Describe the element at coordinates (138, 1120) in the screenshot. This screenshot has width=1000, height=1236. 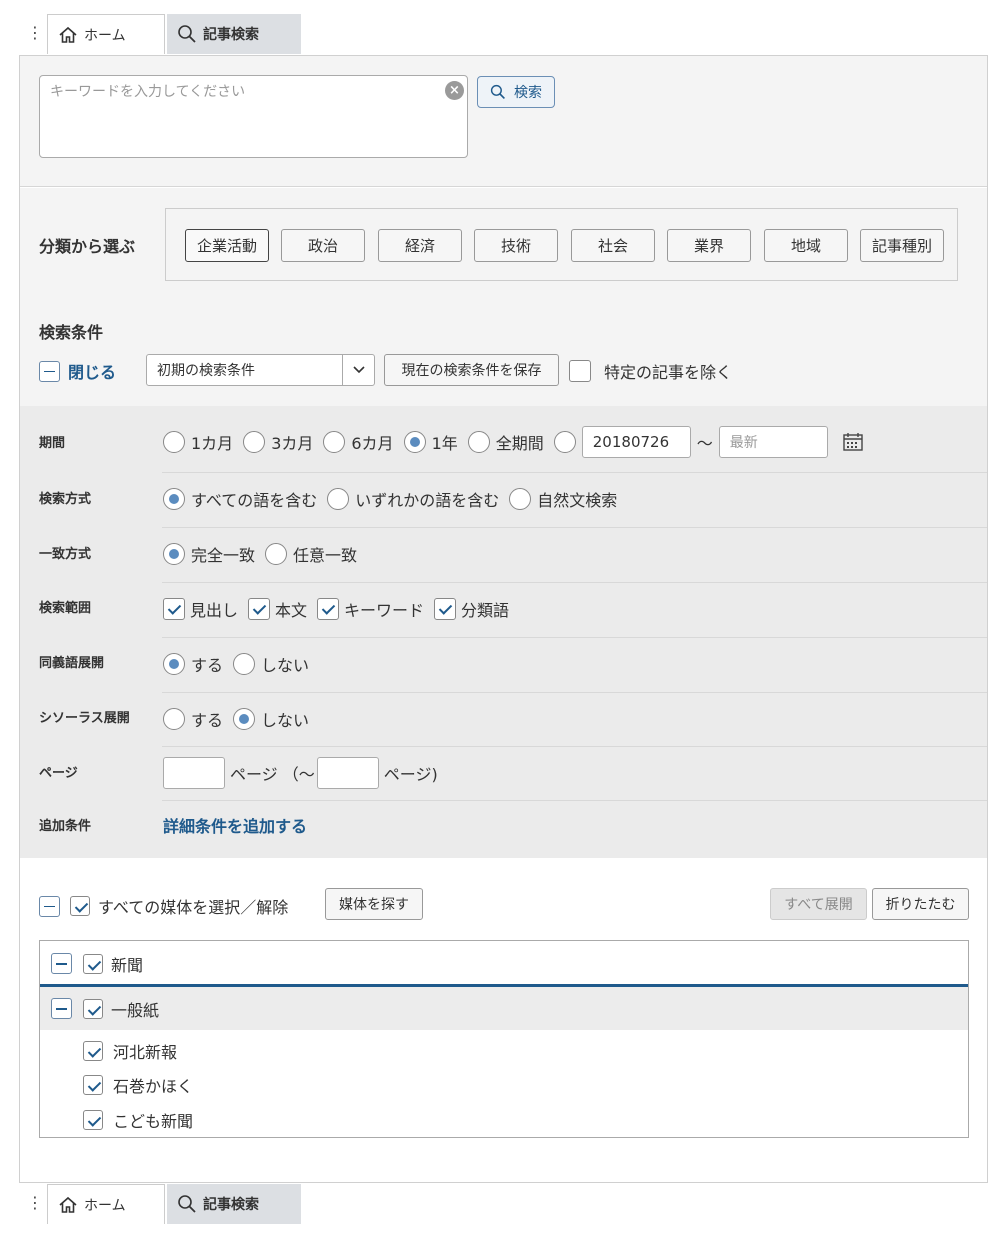
I see `media-item: こども新聞` at that location.